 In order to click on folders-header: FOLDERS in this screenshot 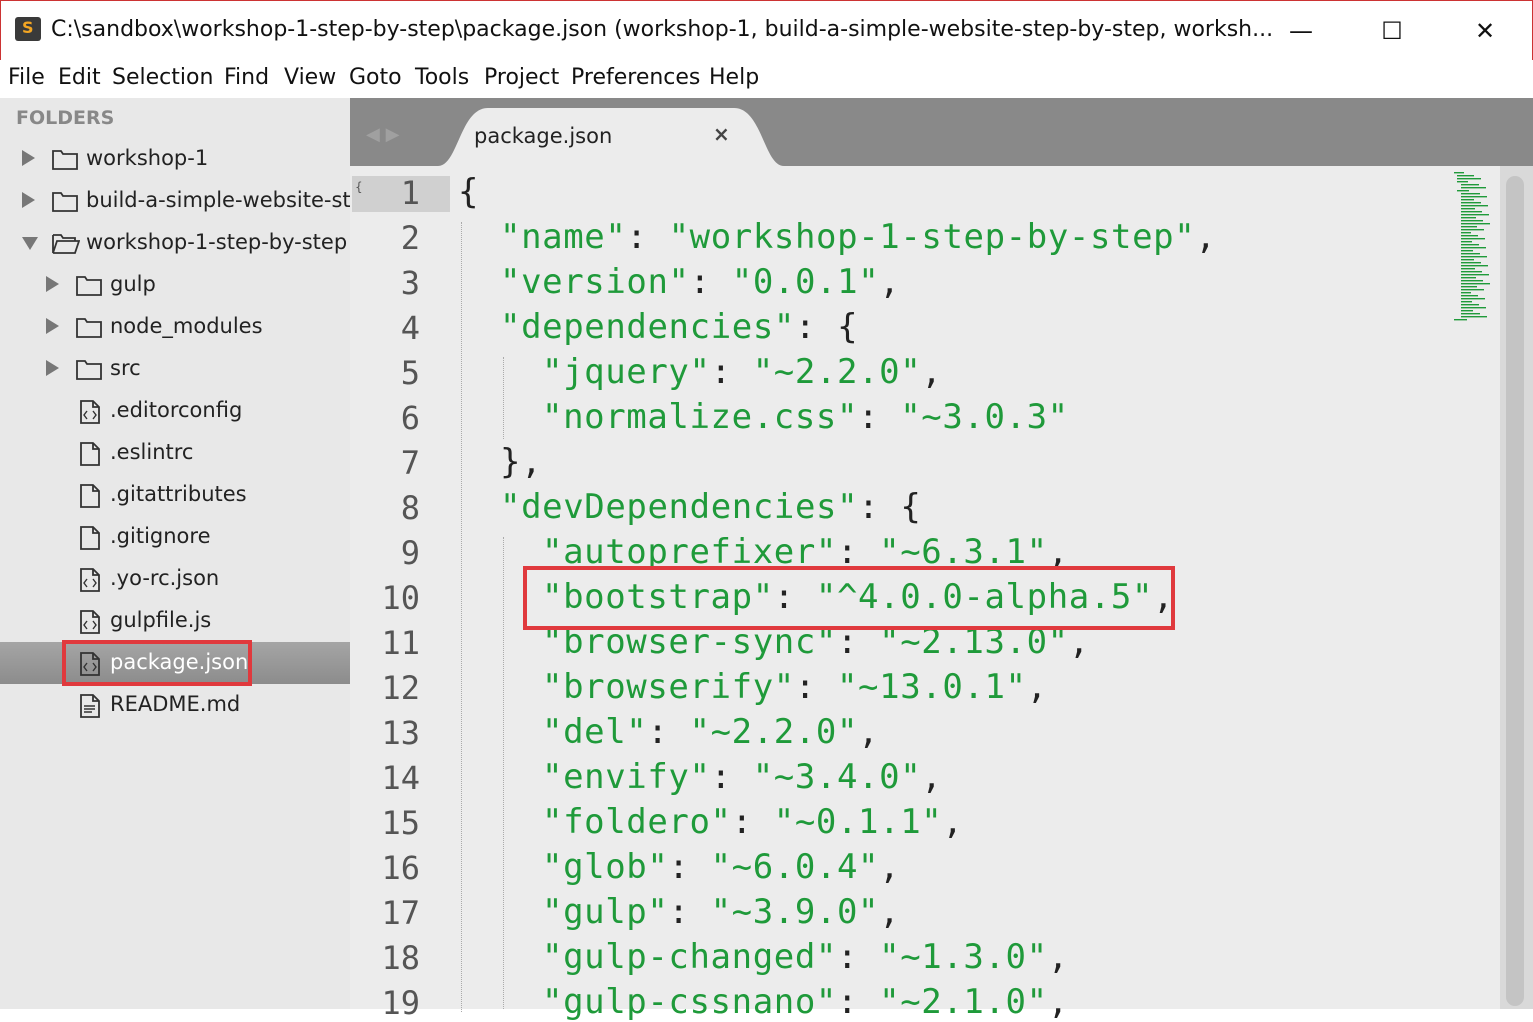, I will do `click(65, 118)`.